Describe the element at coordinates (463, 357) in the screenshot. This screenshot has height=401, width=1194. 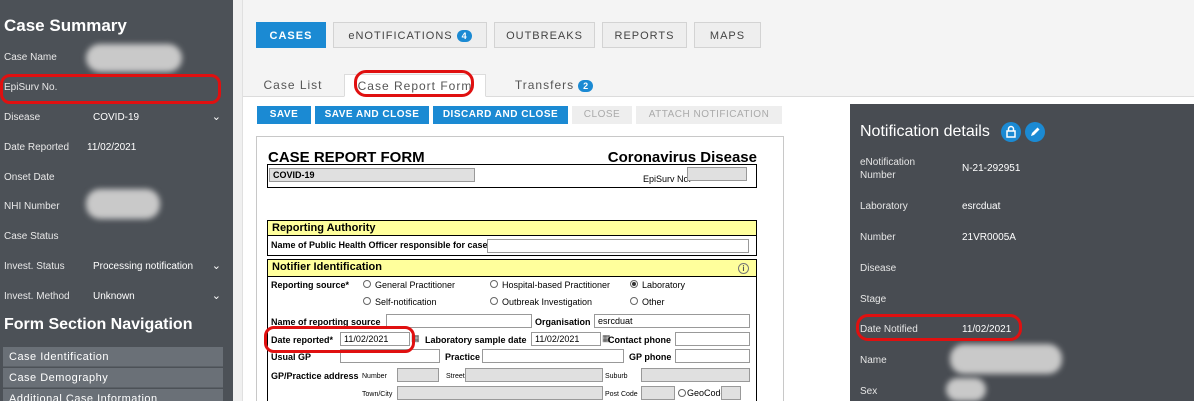
I see `practice-label: Practice` at that location.